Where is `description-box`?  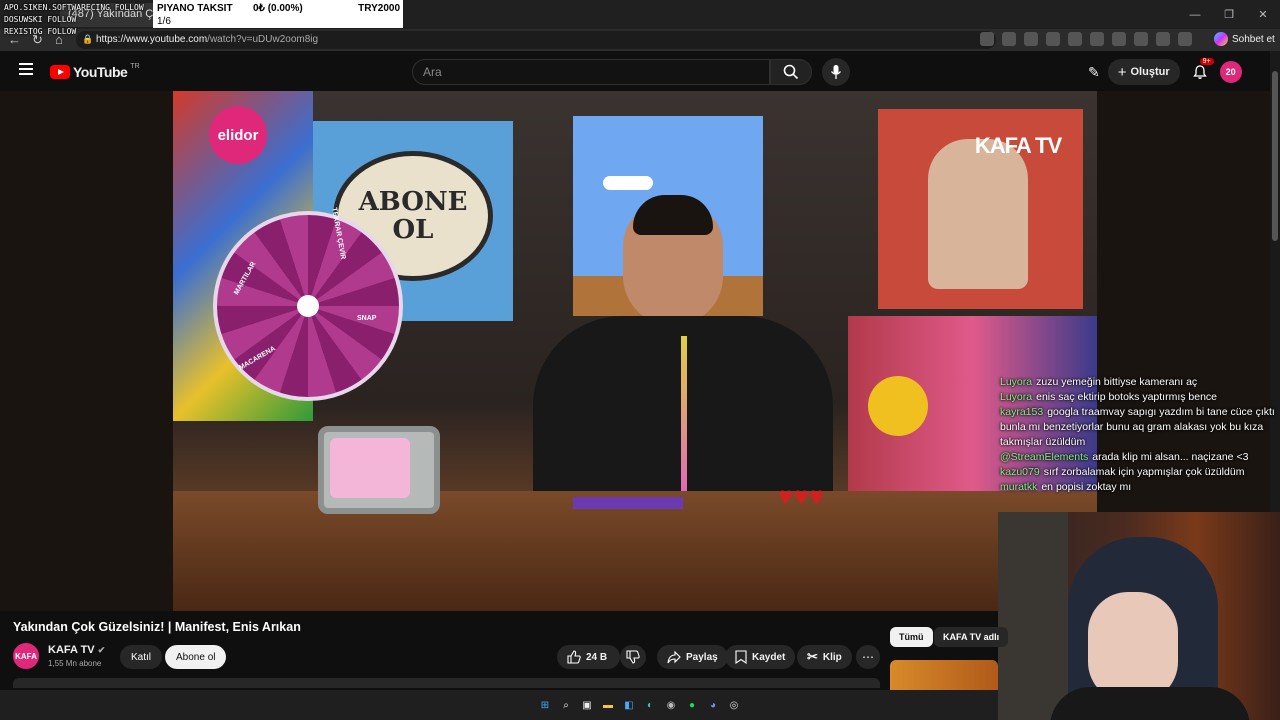 description-box is located at coordinates (446, 683).